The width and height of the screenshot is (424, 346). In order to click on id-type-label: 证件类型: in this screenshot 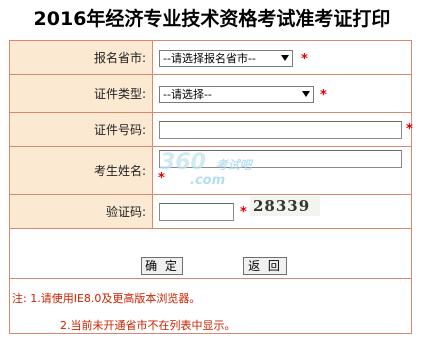, I will do `click(81, 93)`.